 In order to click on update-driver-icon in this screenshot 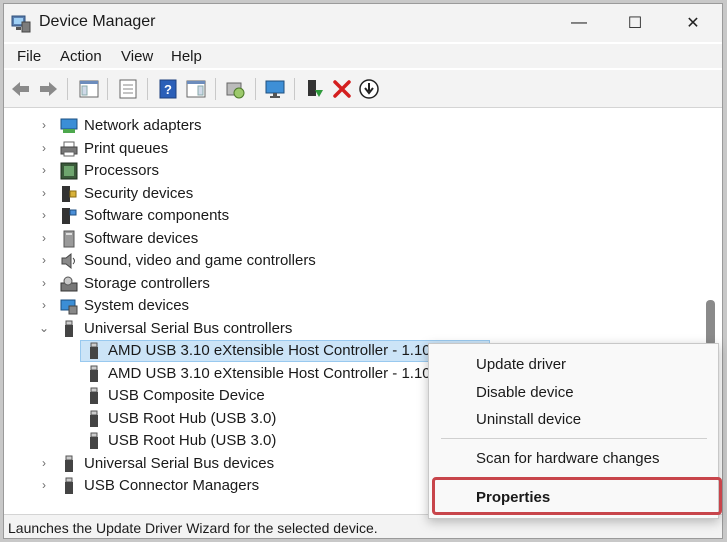, I will do `click(315, 89)`.